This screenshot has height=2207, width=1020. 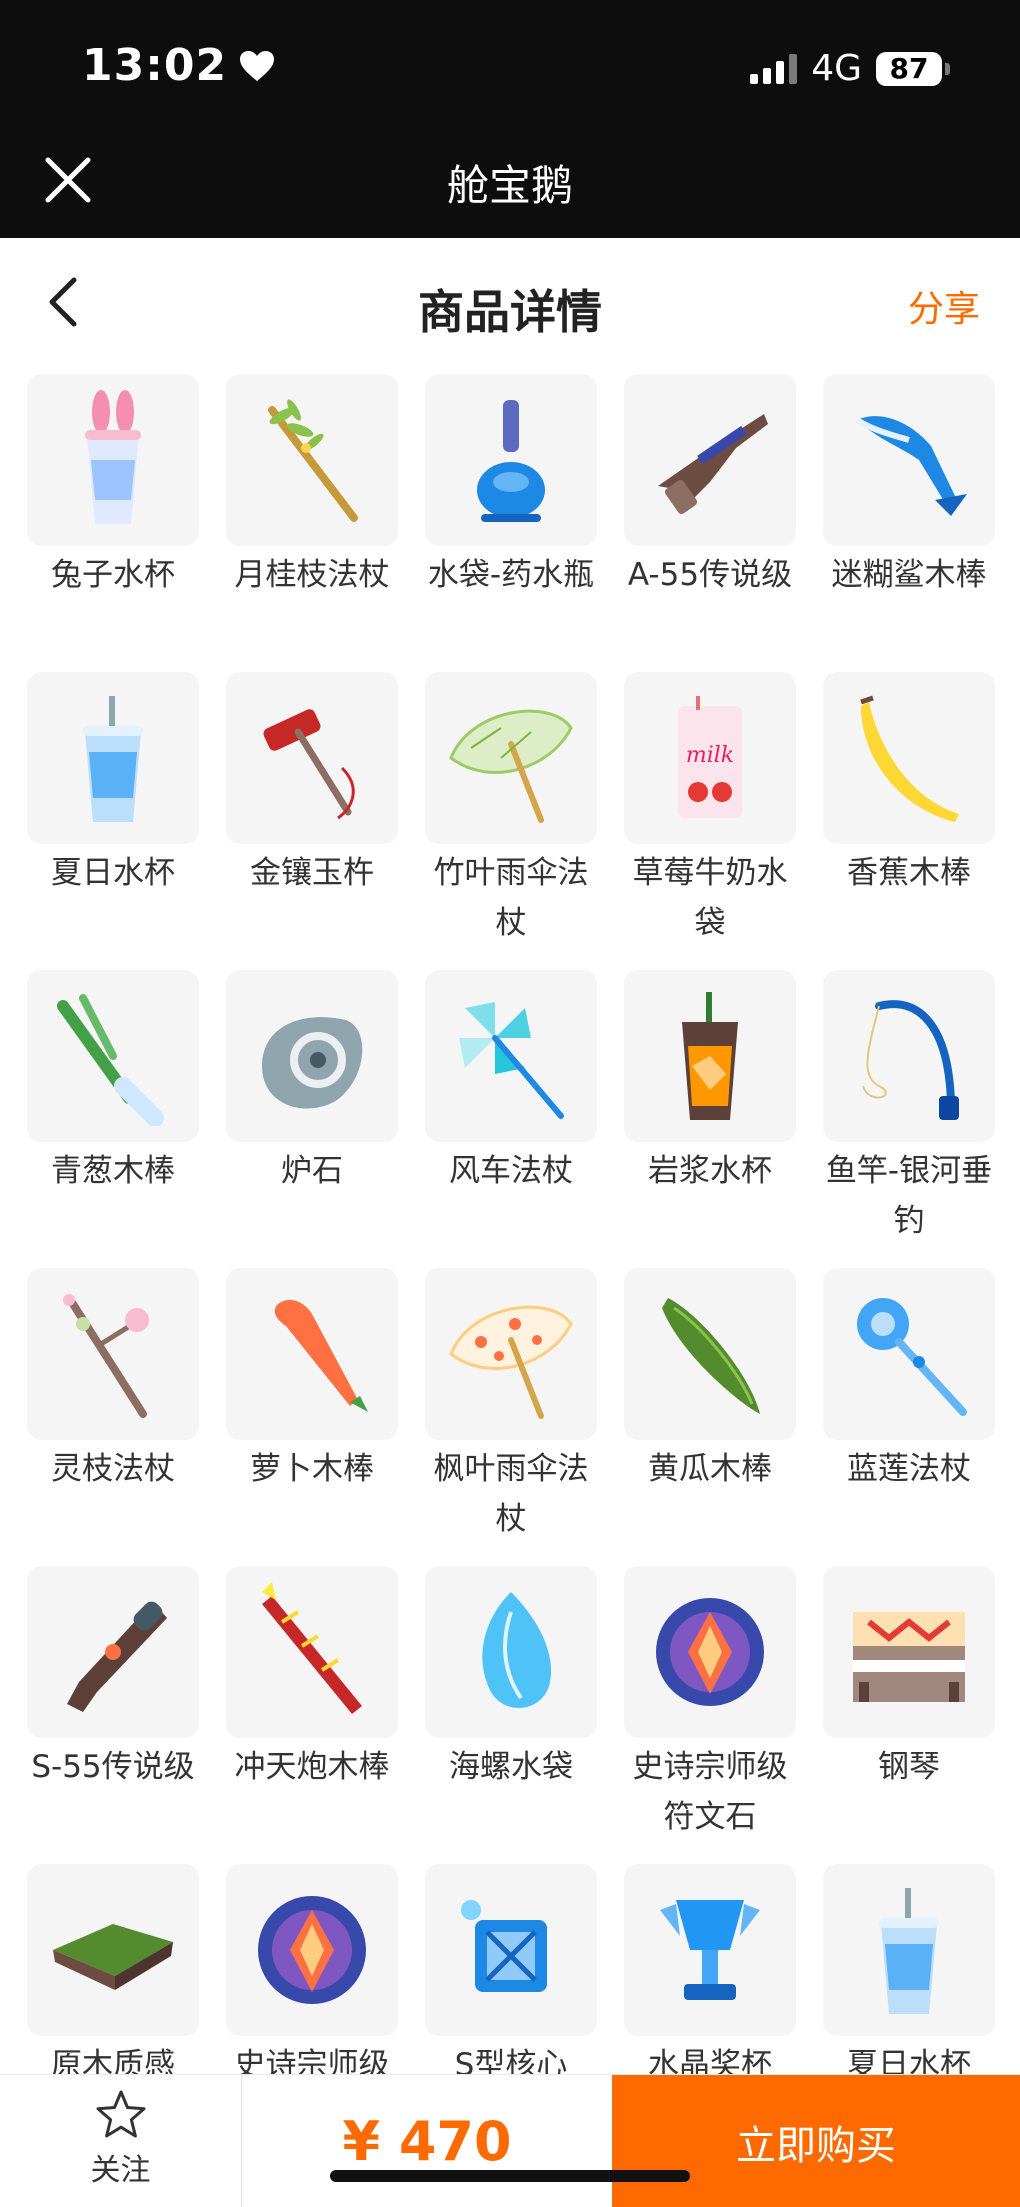 I want to click on item-name: 灵枝法杖, so click(x=113, y=1469).